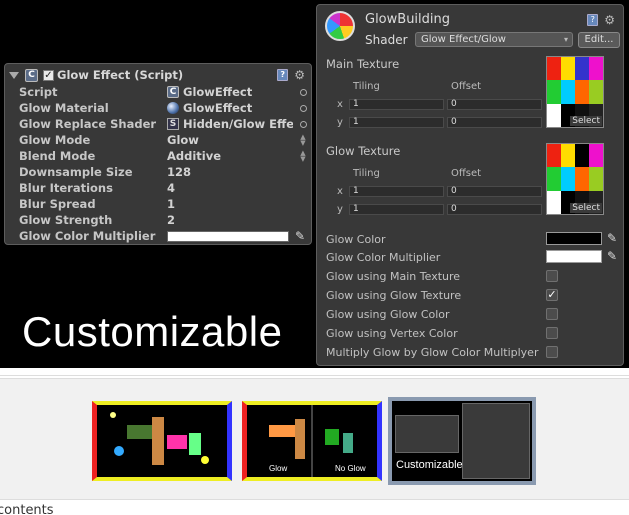 Image resolution: width=629 pixels, height=515 pixels. I want to click on glow-tiling-y-field: 1, so click(396, 209).